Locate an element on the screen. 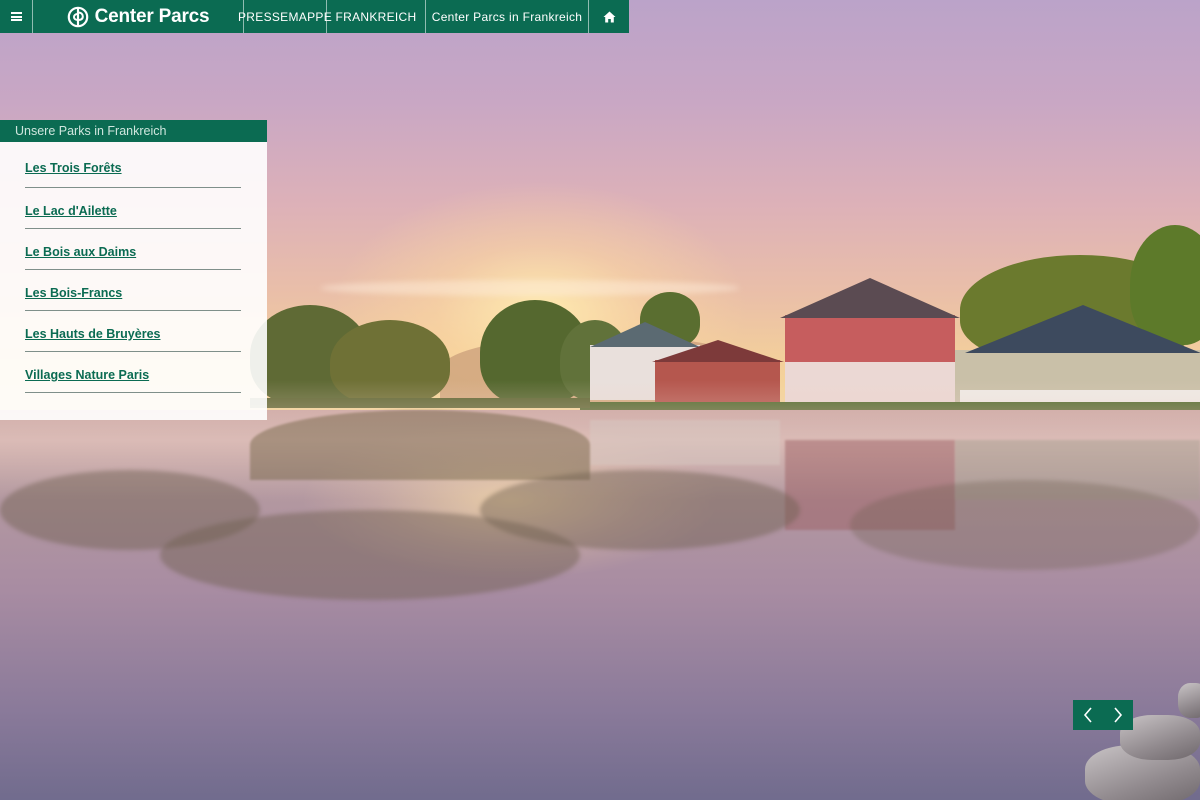  nav-item-pressemappe: PRESSEMAPPE is located at coordinates (285, 16).